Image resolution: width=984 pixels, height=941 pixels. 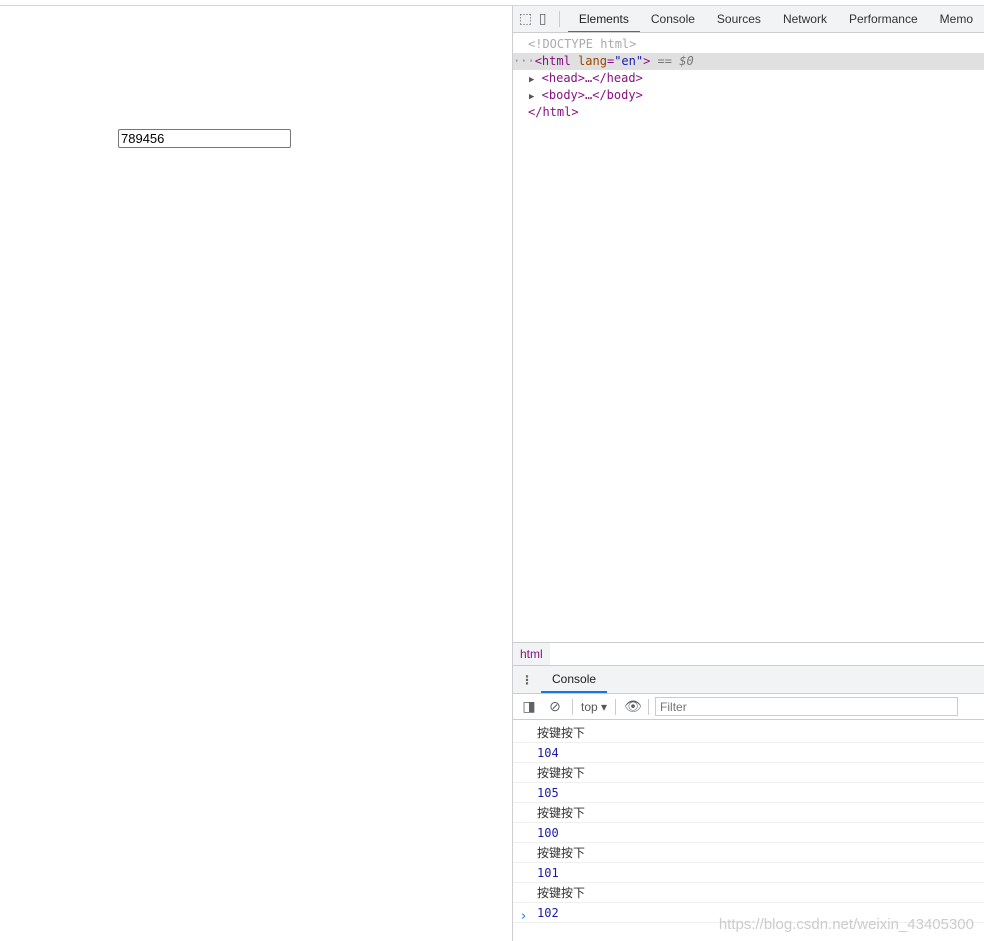 What do you see at coordinates (589, 706) in the screenshot?
I see `context-label: top` at bounding box center [589, 706].